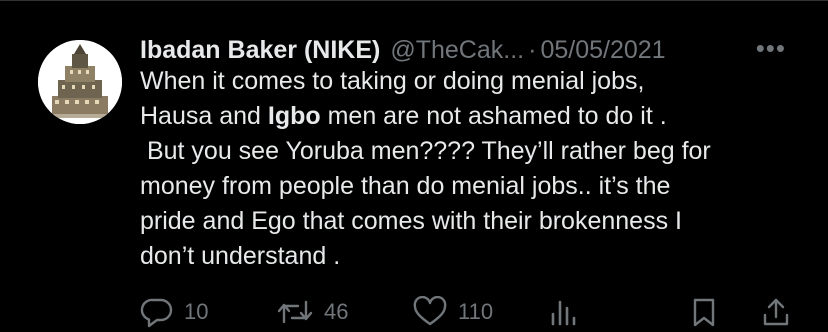 The width and height of the screenshot is (828, 332). I want to click on like-count: 110, so click(476, 311).